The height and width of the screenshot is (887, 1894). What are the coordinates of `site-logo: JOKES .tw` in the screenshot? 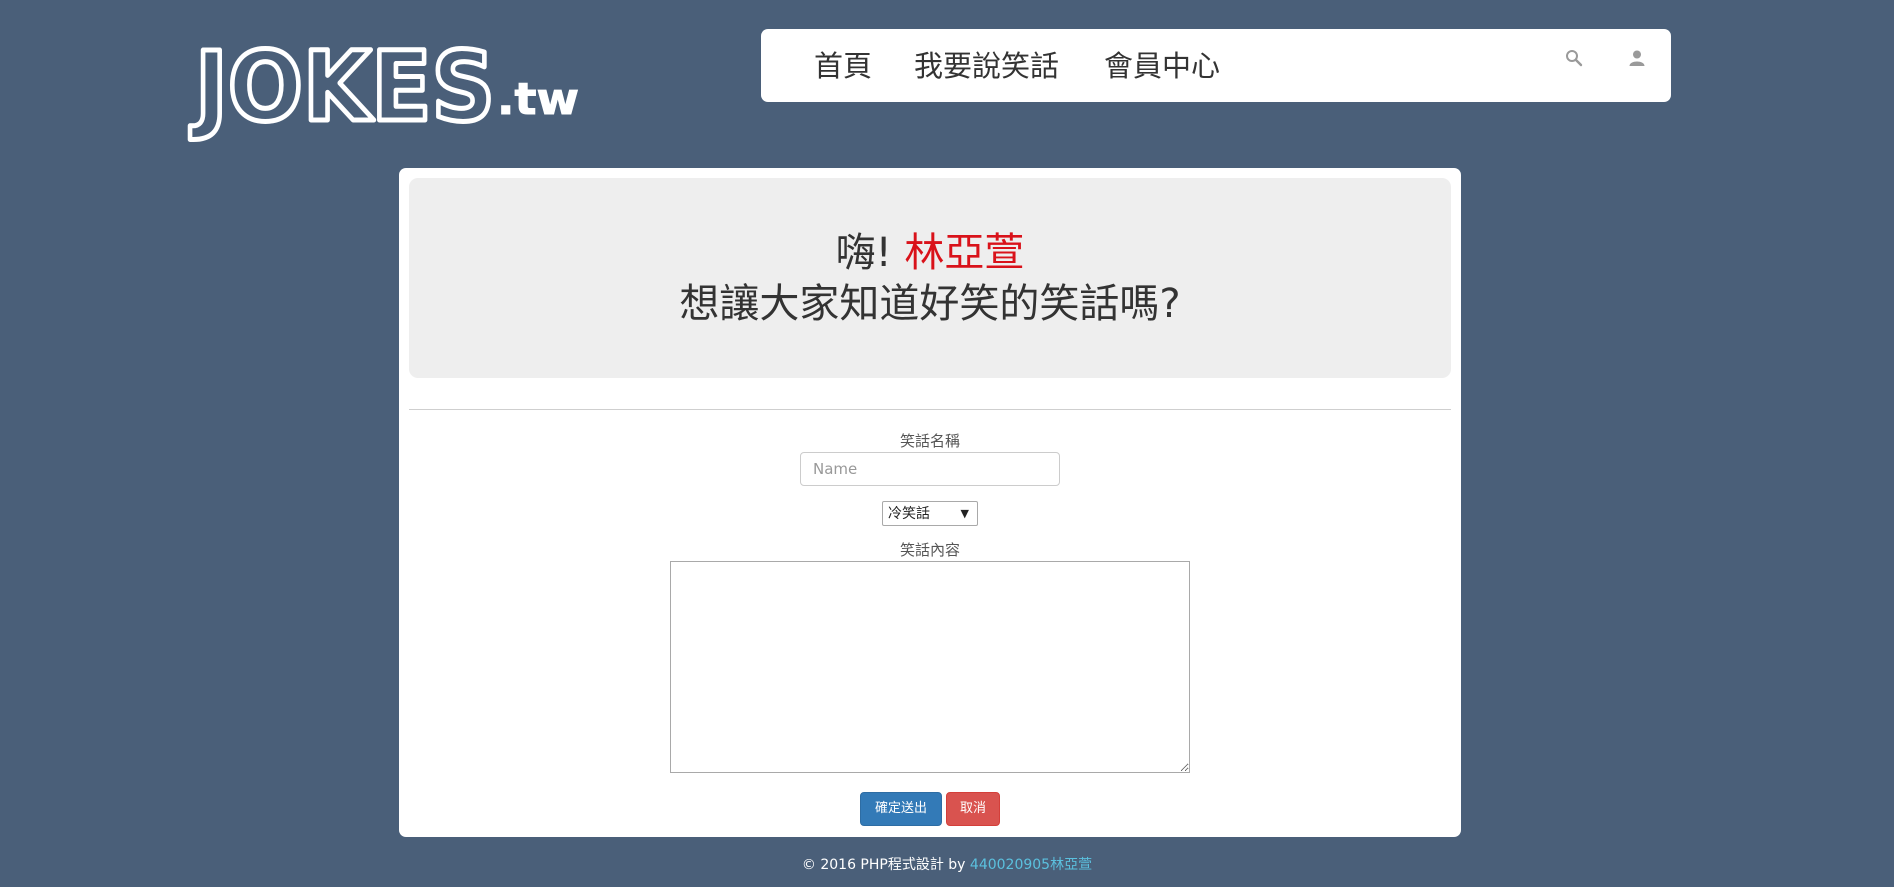 It's located at (391, 87).